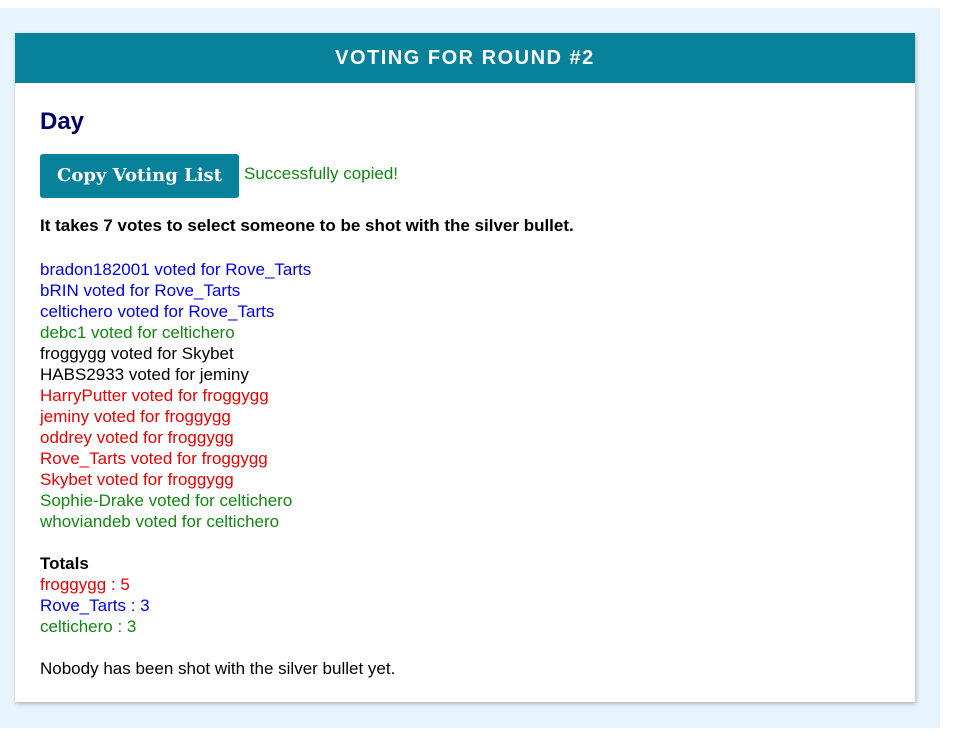 The image size is (975, 749). I want to click on vote-entry: Skybet voted for froggygg, so click(137, 479).